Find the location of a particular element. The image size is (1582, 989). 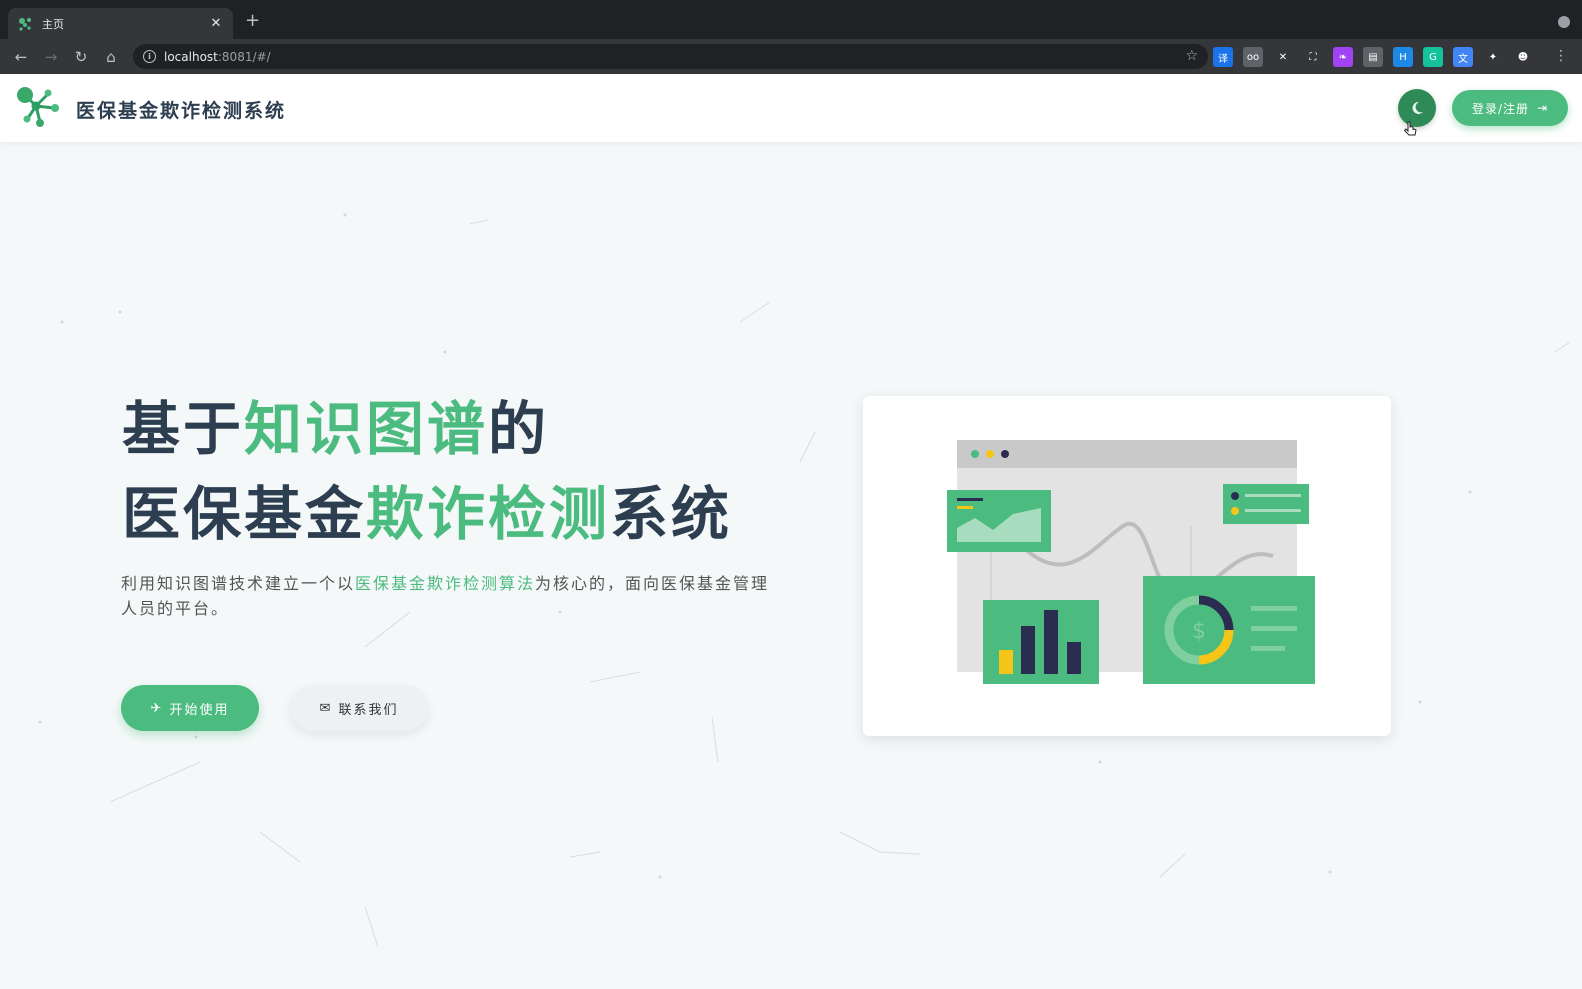

hero-title-line-1: 基于知识图谱的 is located at coordinates (335, 429).